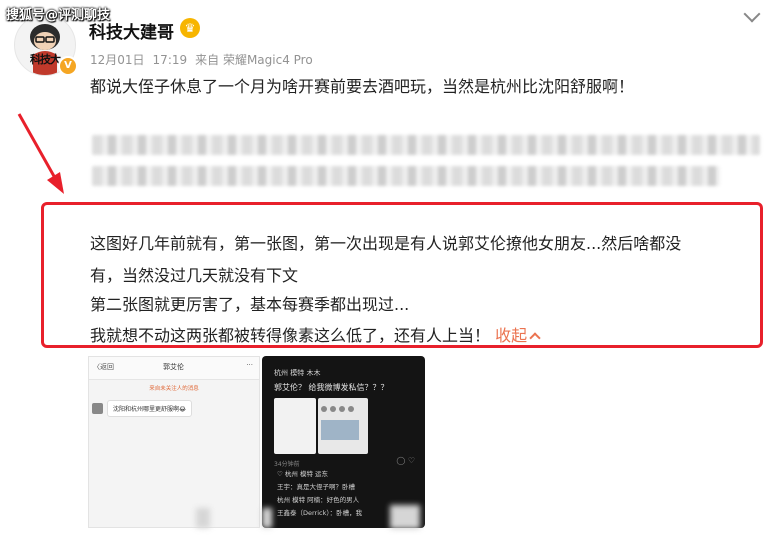 This screenshot has height=535, width=773. I want to click on quoted-line-1: 这图好几年前就有，第一张图，第一次出现是有人说郭艾伦撩他女朋友...然后啥都没, so click(386, 243).